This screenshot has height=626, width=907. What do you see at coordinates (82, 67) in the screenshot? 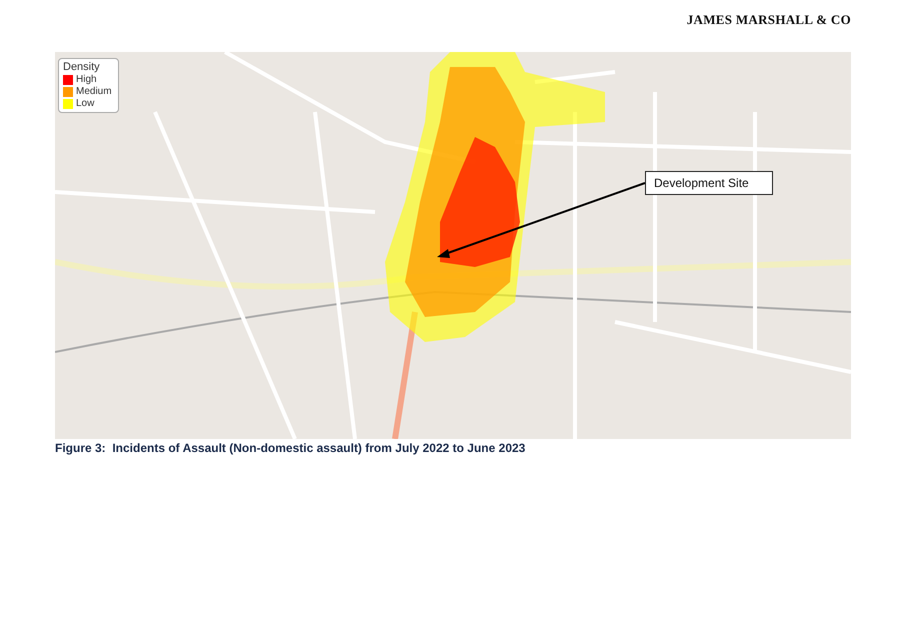
I see `legend-title: Density` at bounding box center [82, 67].